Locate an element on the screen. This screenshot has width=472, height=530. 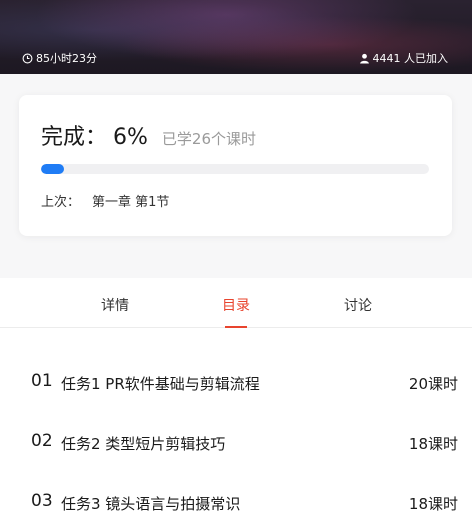
active-tab-indicator is located at coordinates (236, 327).